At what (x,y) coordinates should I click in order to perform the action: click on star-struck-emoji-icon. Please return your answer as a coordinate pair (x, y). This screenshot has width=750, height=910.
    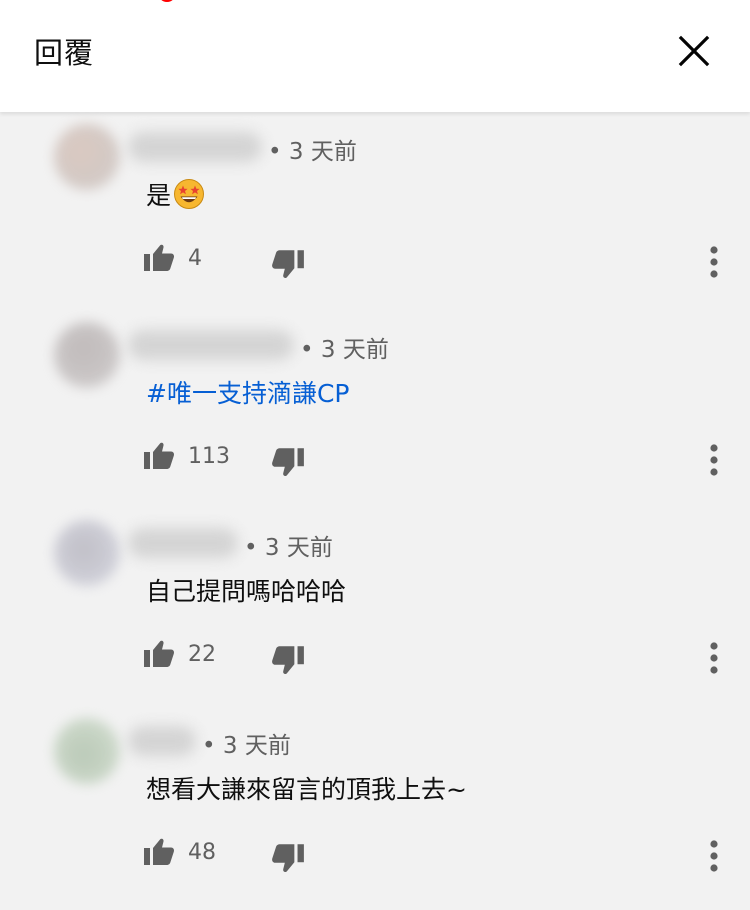
    Looking at the image, I should click on (189, 194).